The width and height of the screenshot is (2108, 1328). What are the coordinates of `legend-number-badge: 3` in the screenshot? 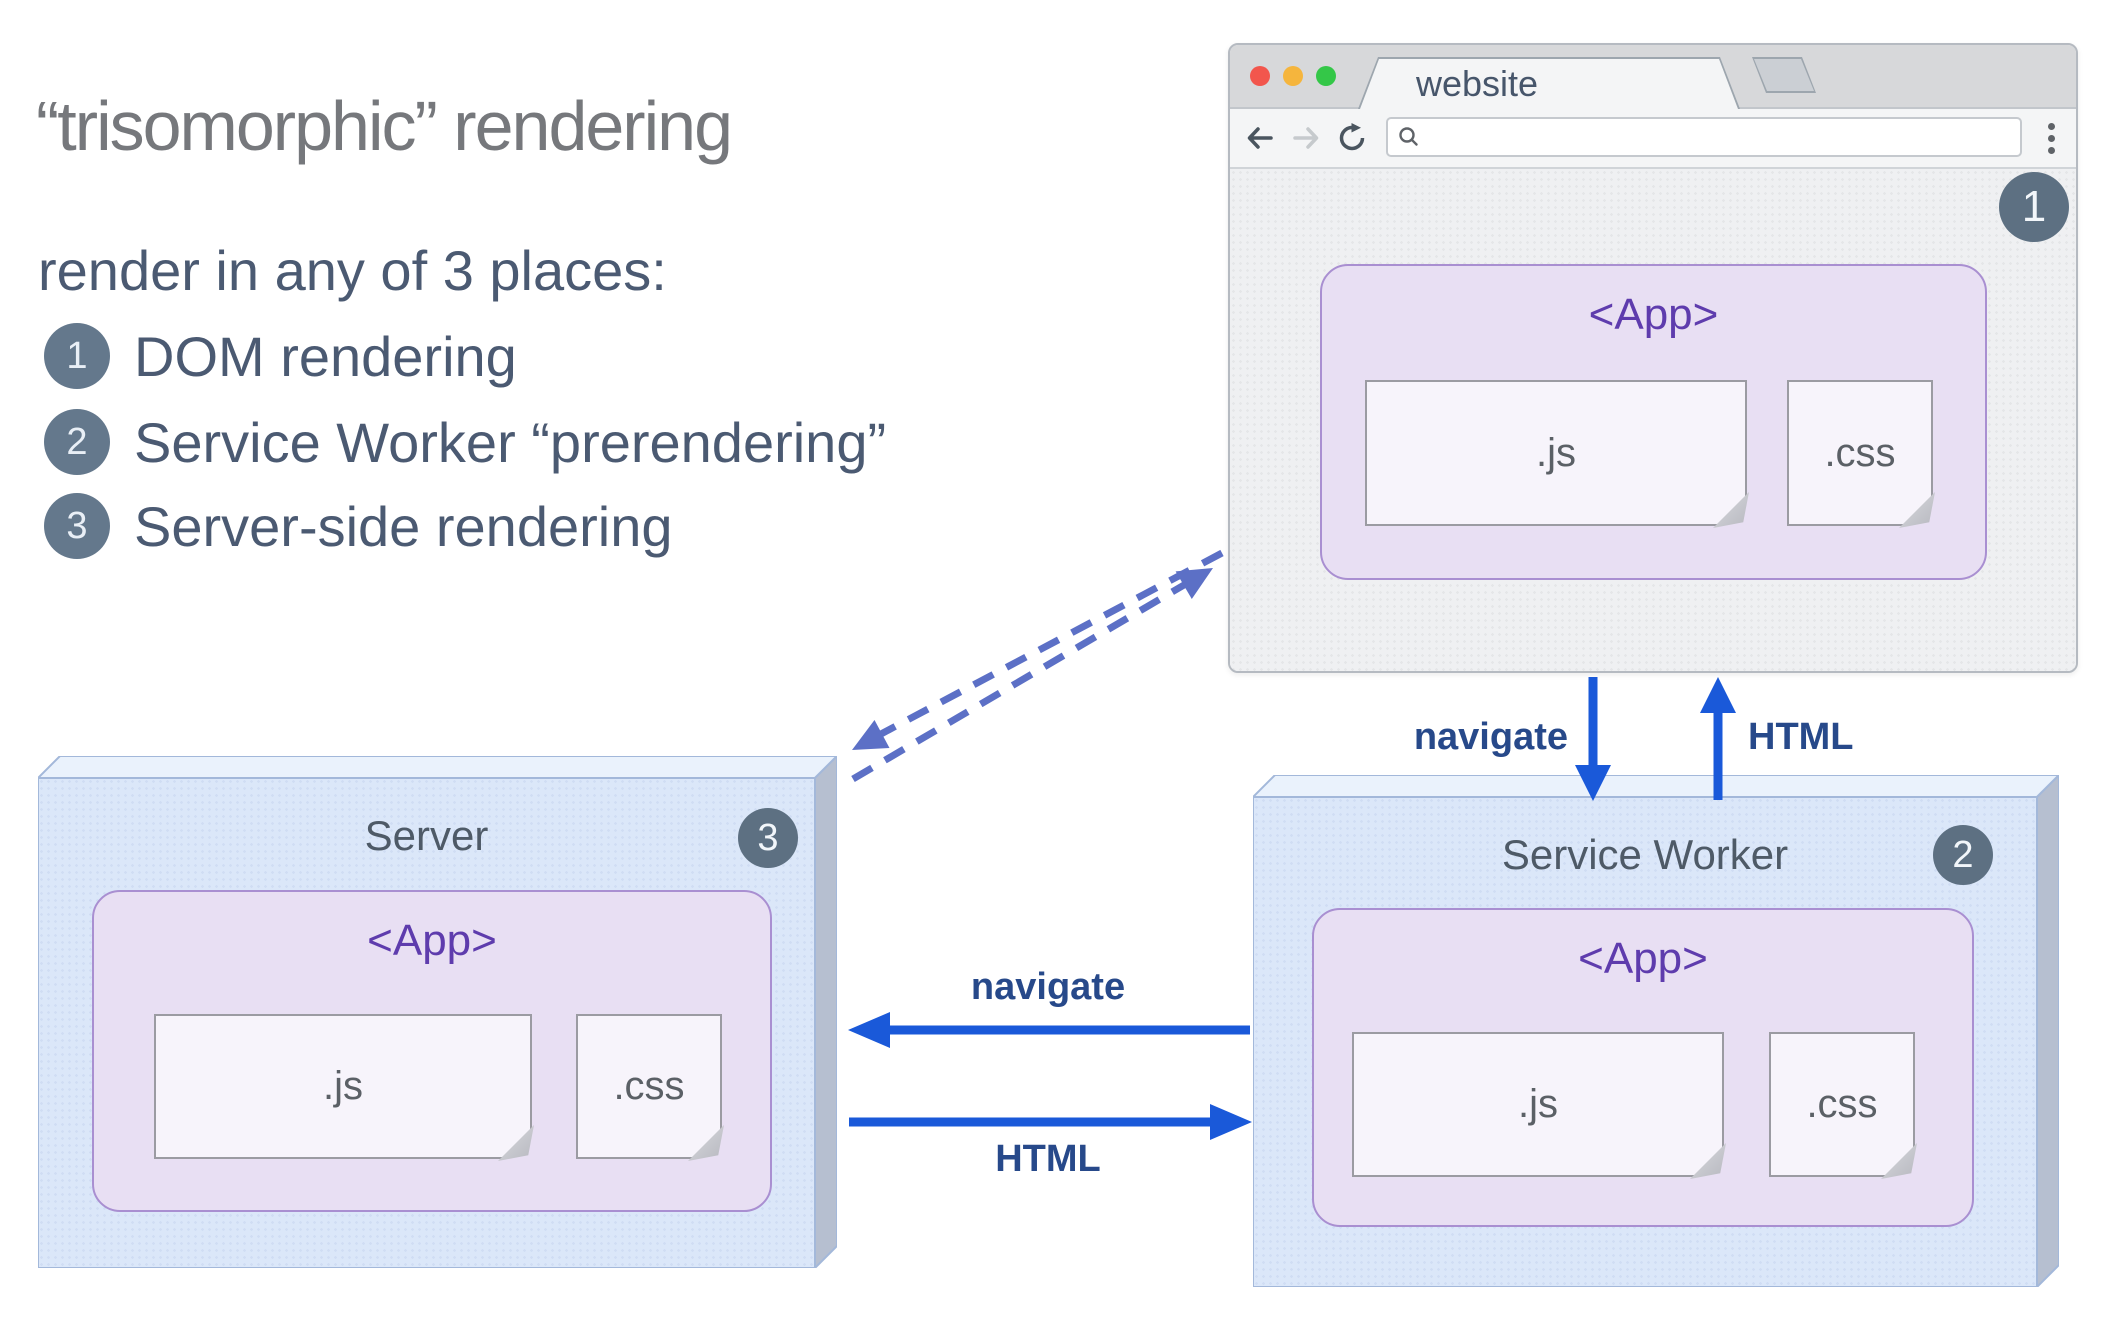 It's located at (77, 526).